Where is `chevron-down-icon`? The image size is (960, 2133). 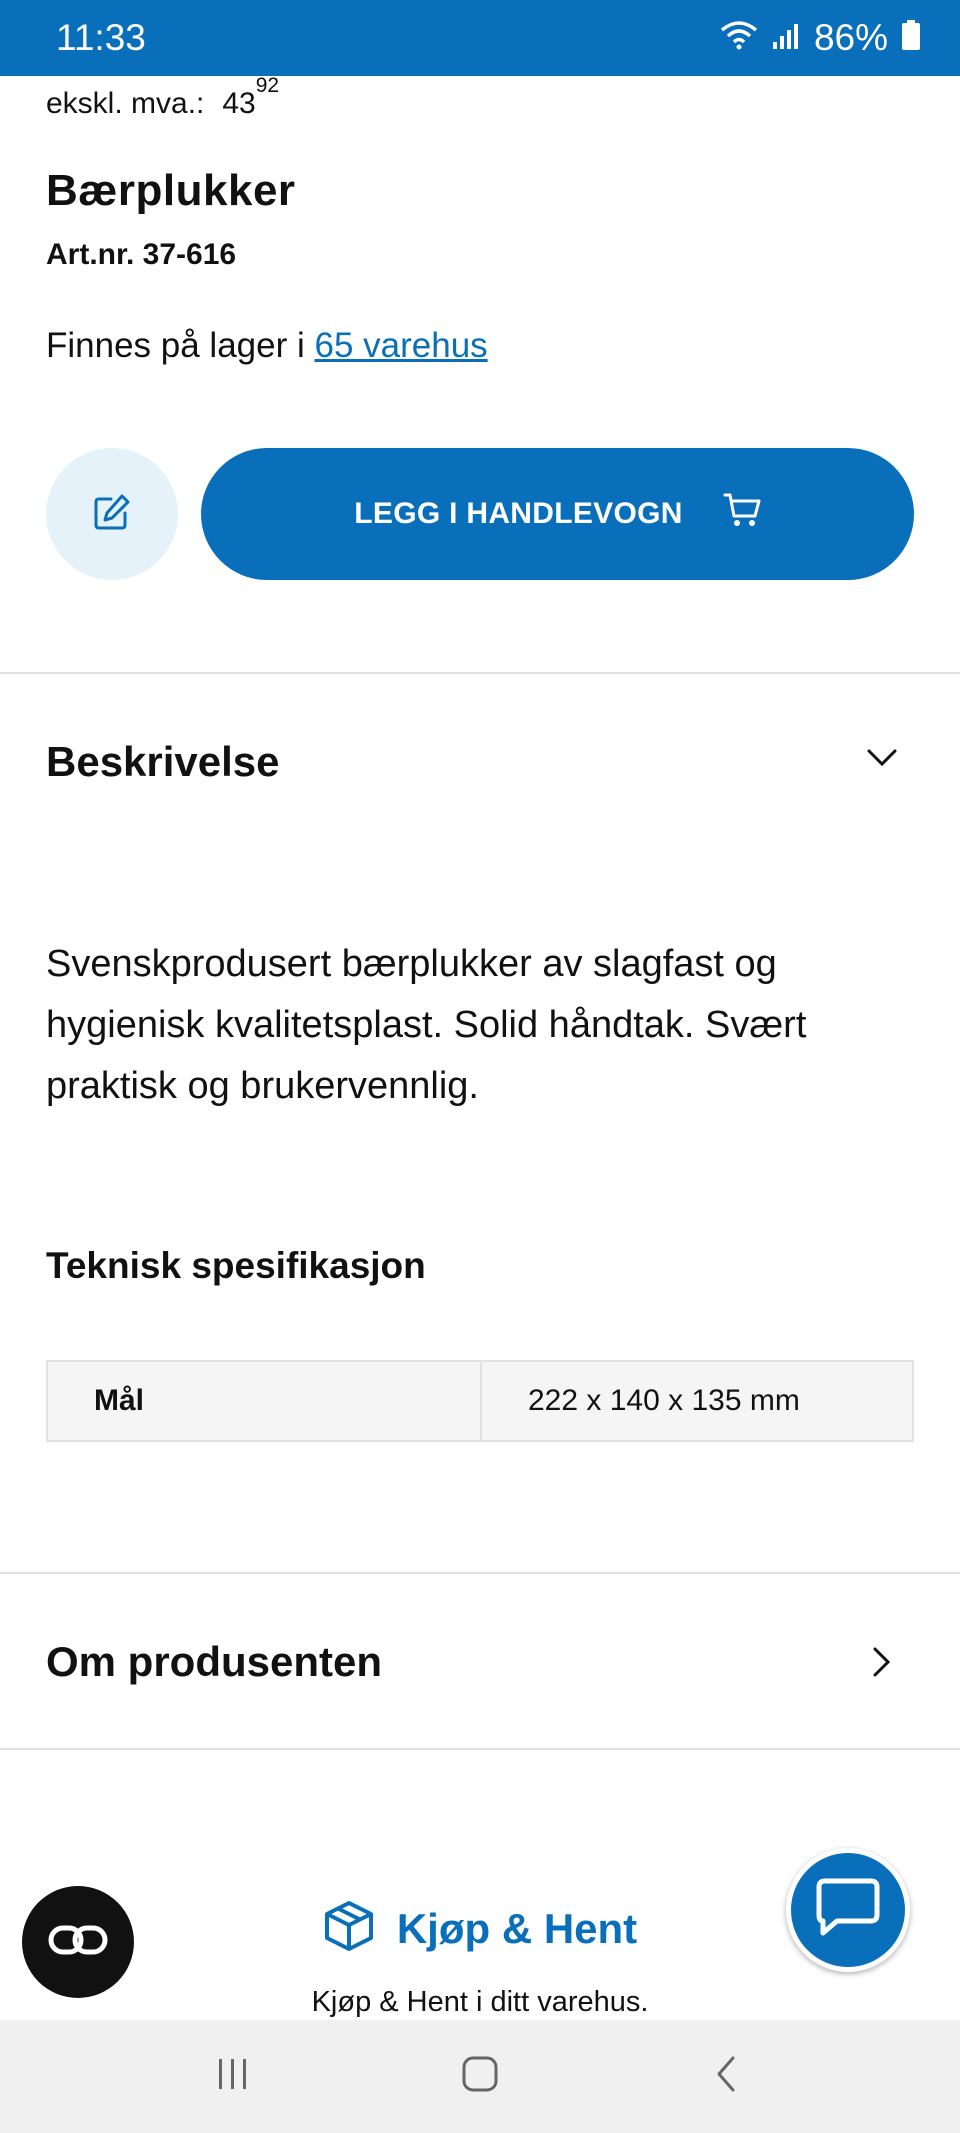
chevron-down-icon is located at coordinates (882, 760).